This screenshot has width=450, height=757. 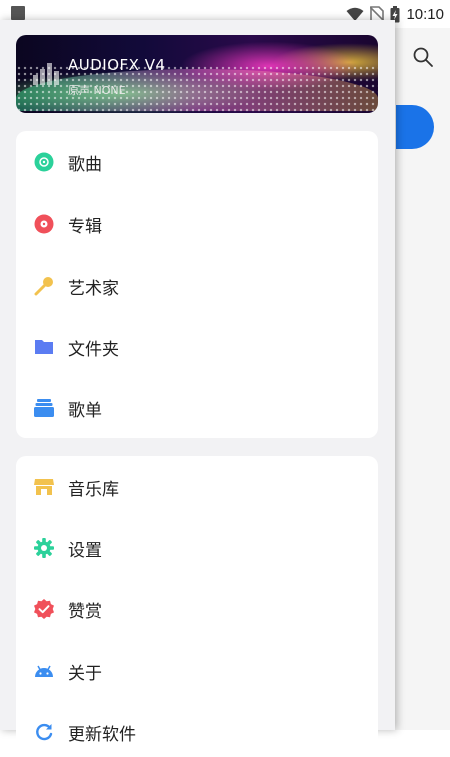 I want to click on menu-item-label: 艺术家, so click(x=93, y=288).